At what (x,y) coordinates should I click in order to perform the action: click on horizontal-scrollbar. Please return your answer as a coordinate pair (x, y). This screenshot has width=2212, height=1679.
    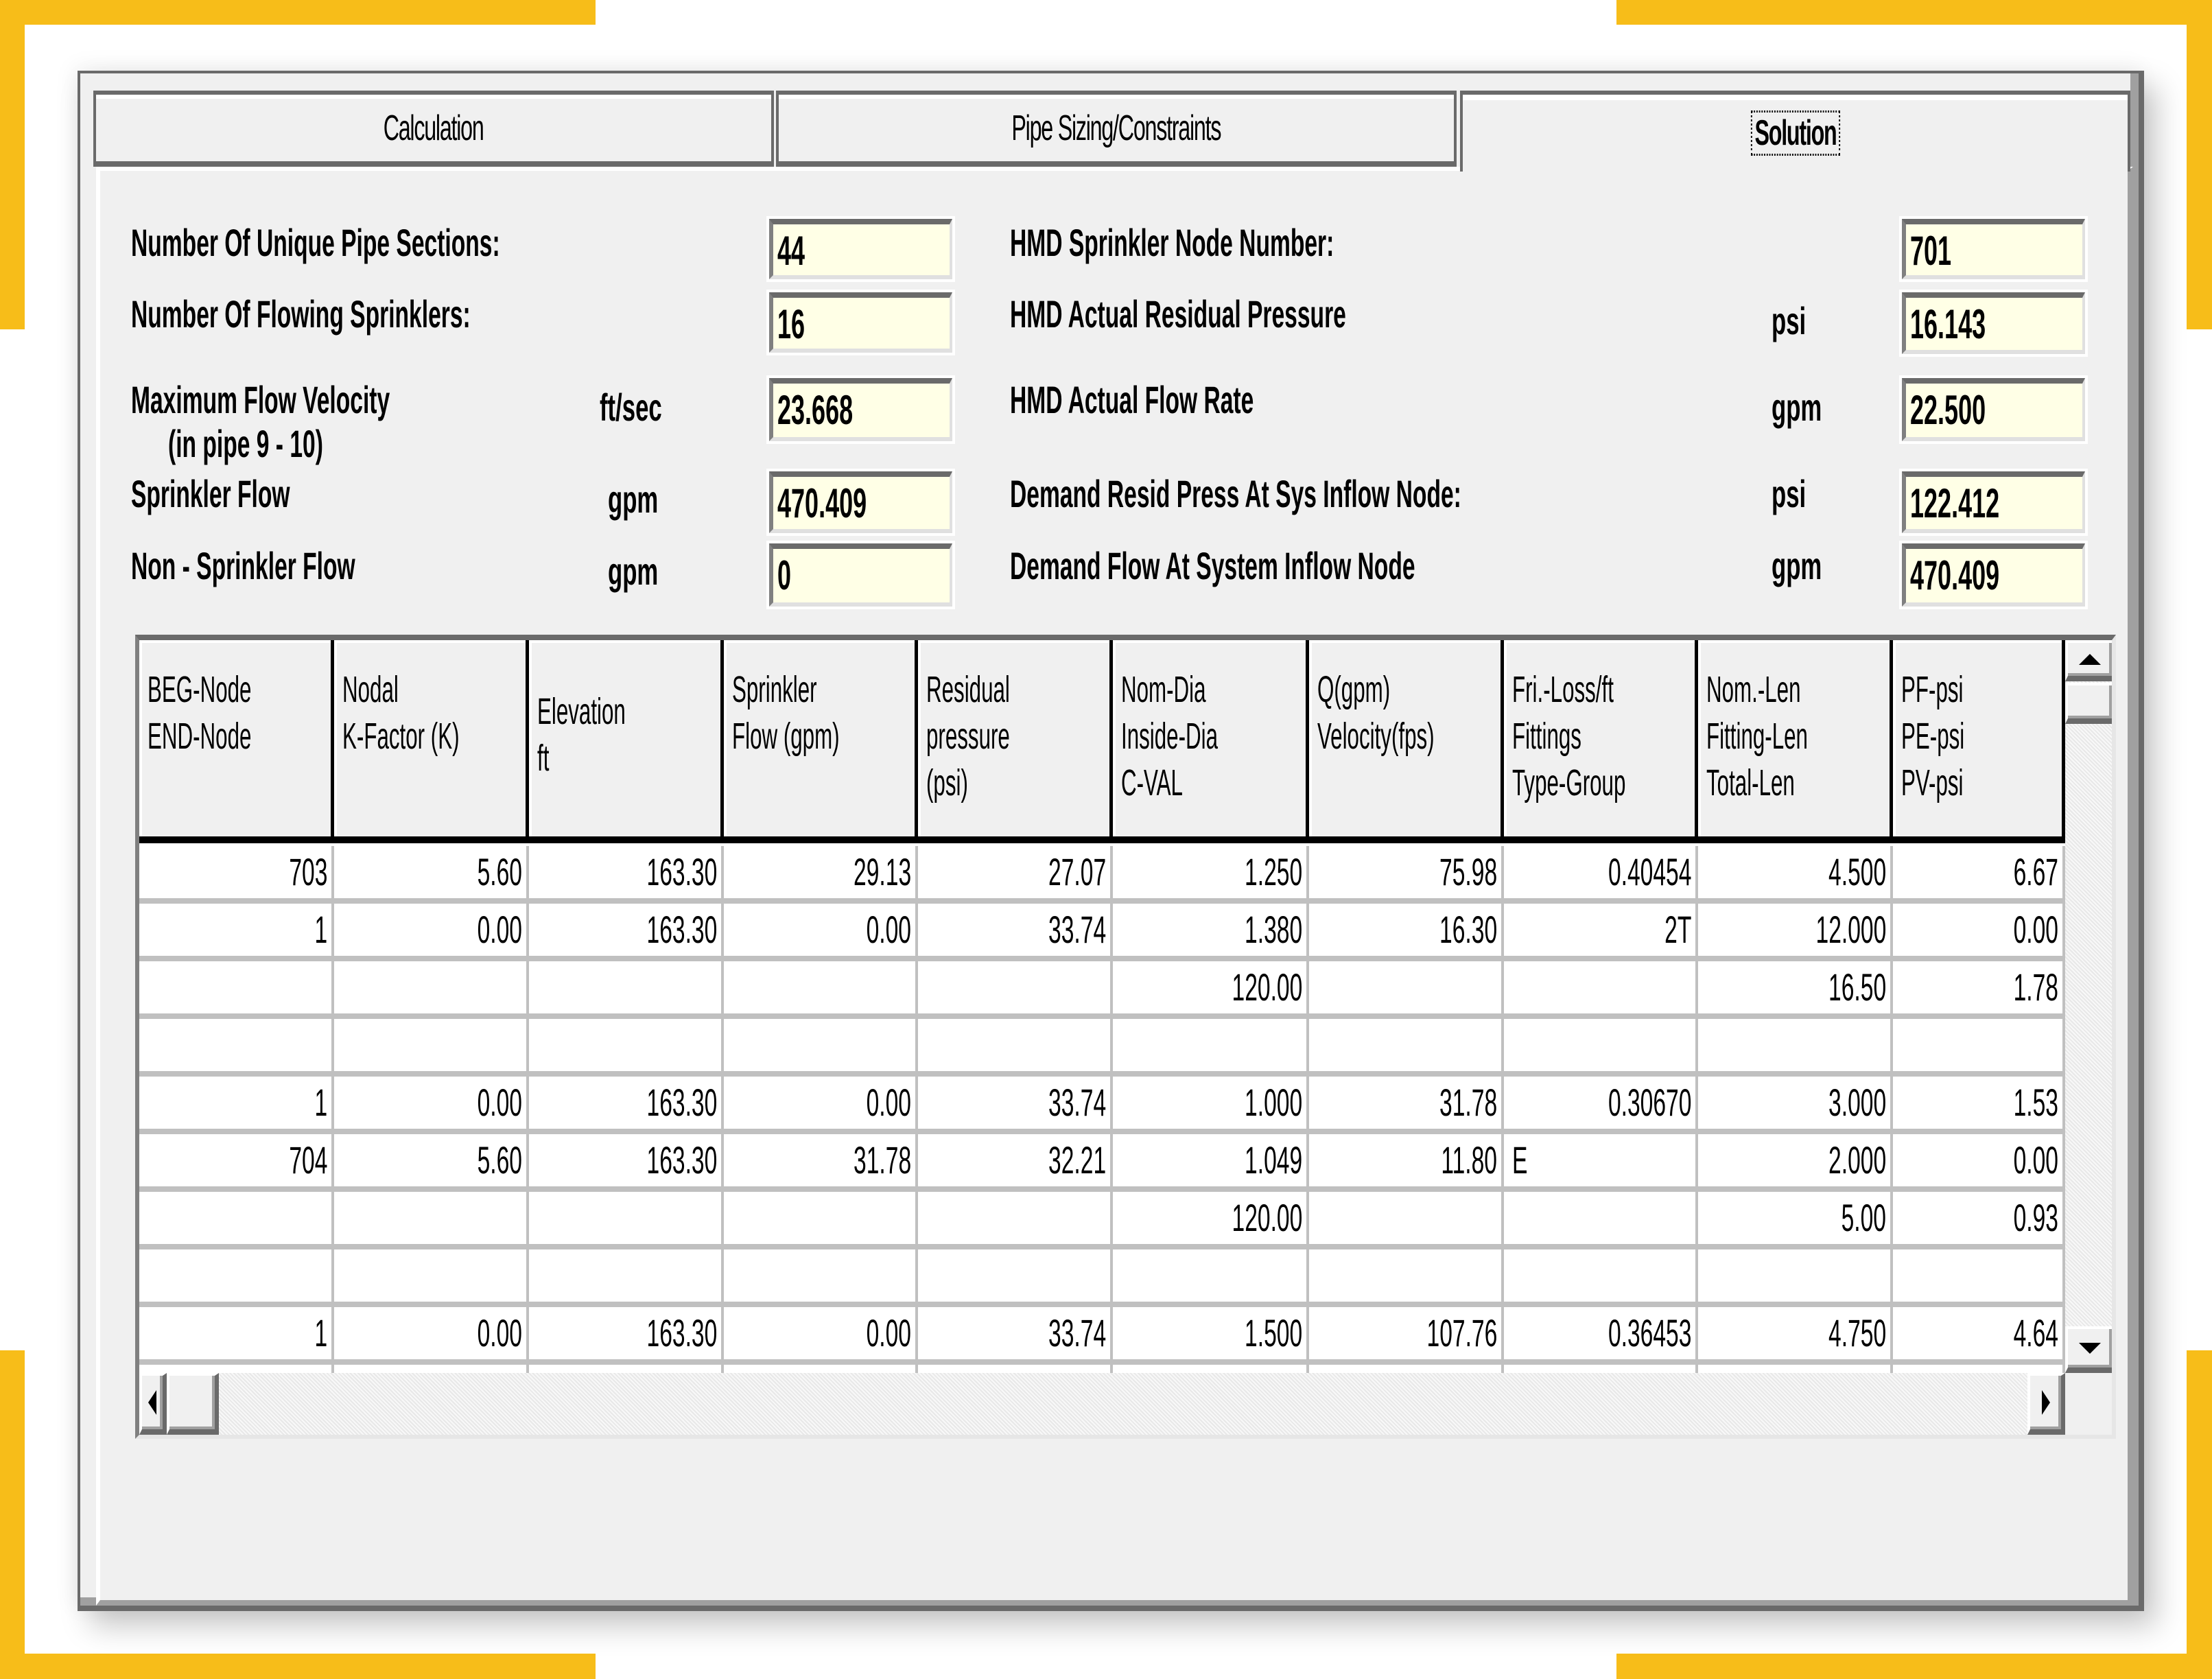
    Looking at the image, I should click on (1102, 1404).